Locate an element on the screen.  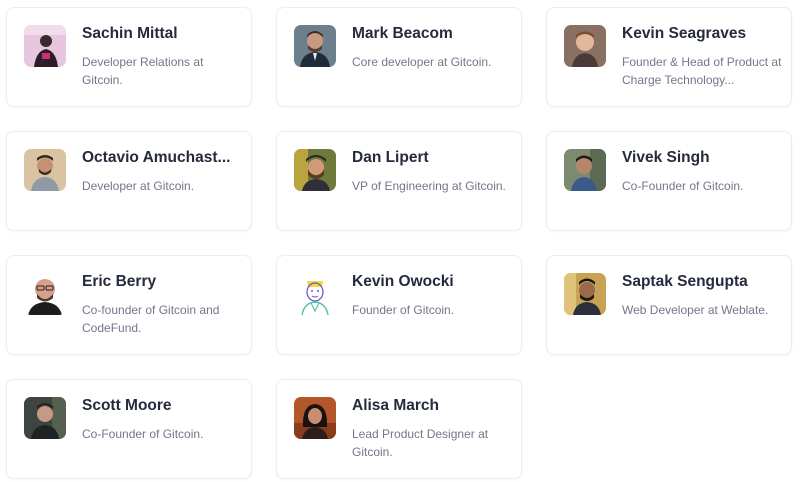
person-name: Alisa March is located at coordinates (396, 405).